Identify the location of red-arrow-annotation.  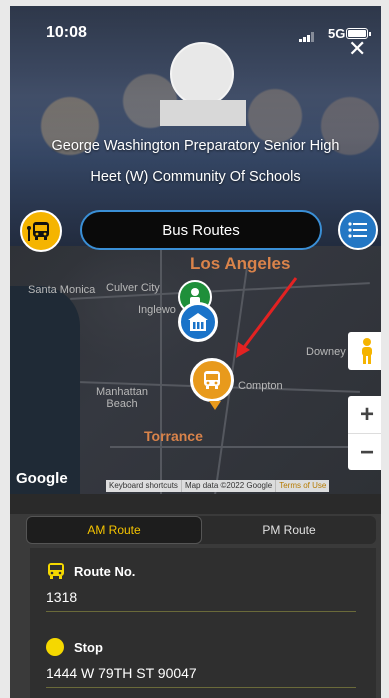
(267, 317).